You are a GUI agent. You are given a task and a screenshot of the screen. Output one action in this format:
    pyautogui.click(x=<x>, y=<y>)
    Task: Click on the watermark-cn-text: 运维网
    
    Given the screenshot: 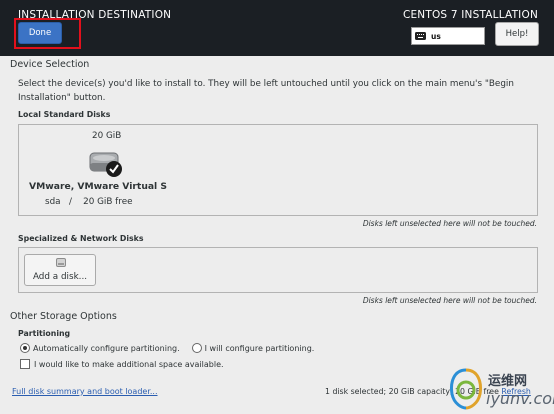 What is the action you would take?
    pyautogui.click(x=508, y=381)
    